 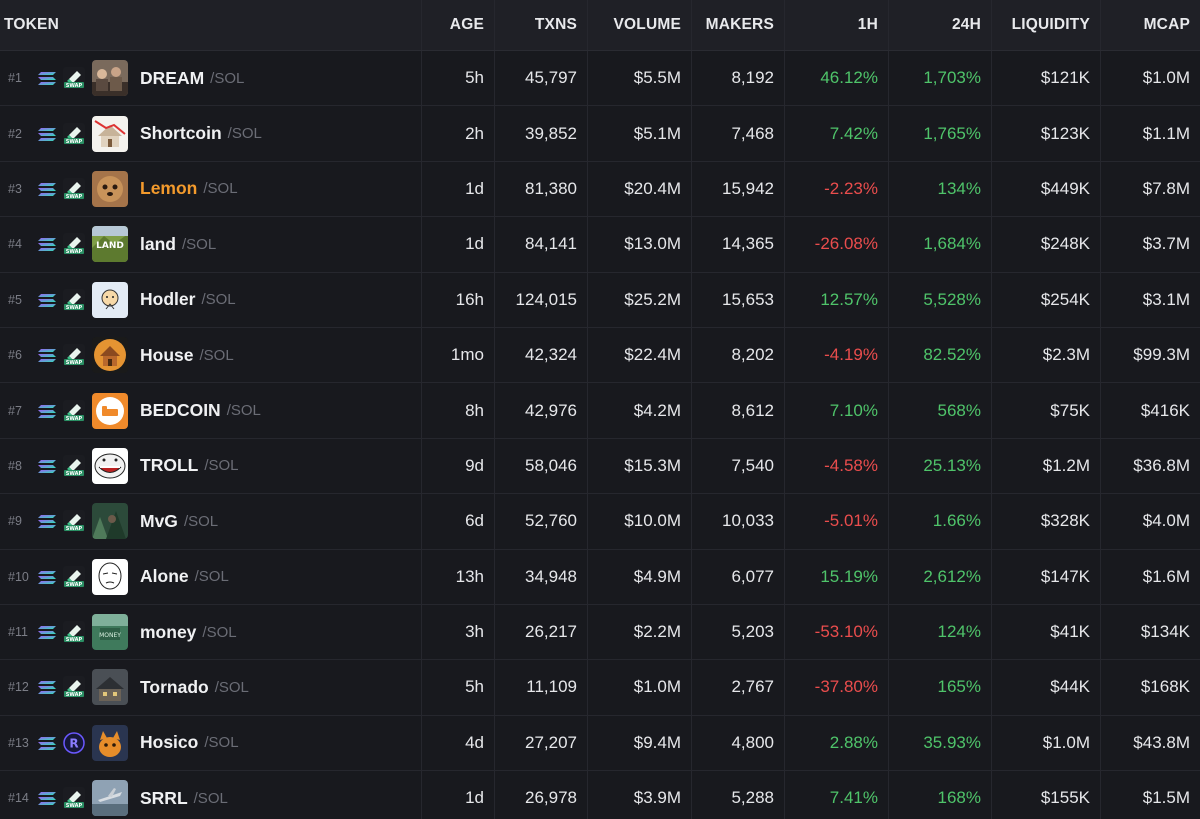 I want to click on mvg-avatar, so click(x=110, y=521).